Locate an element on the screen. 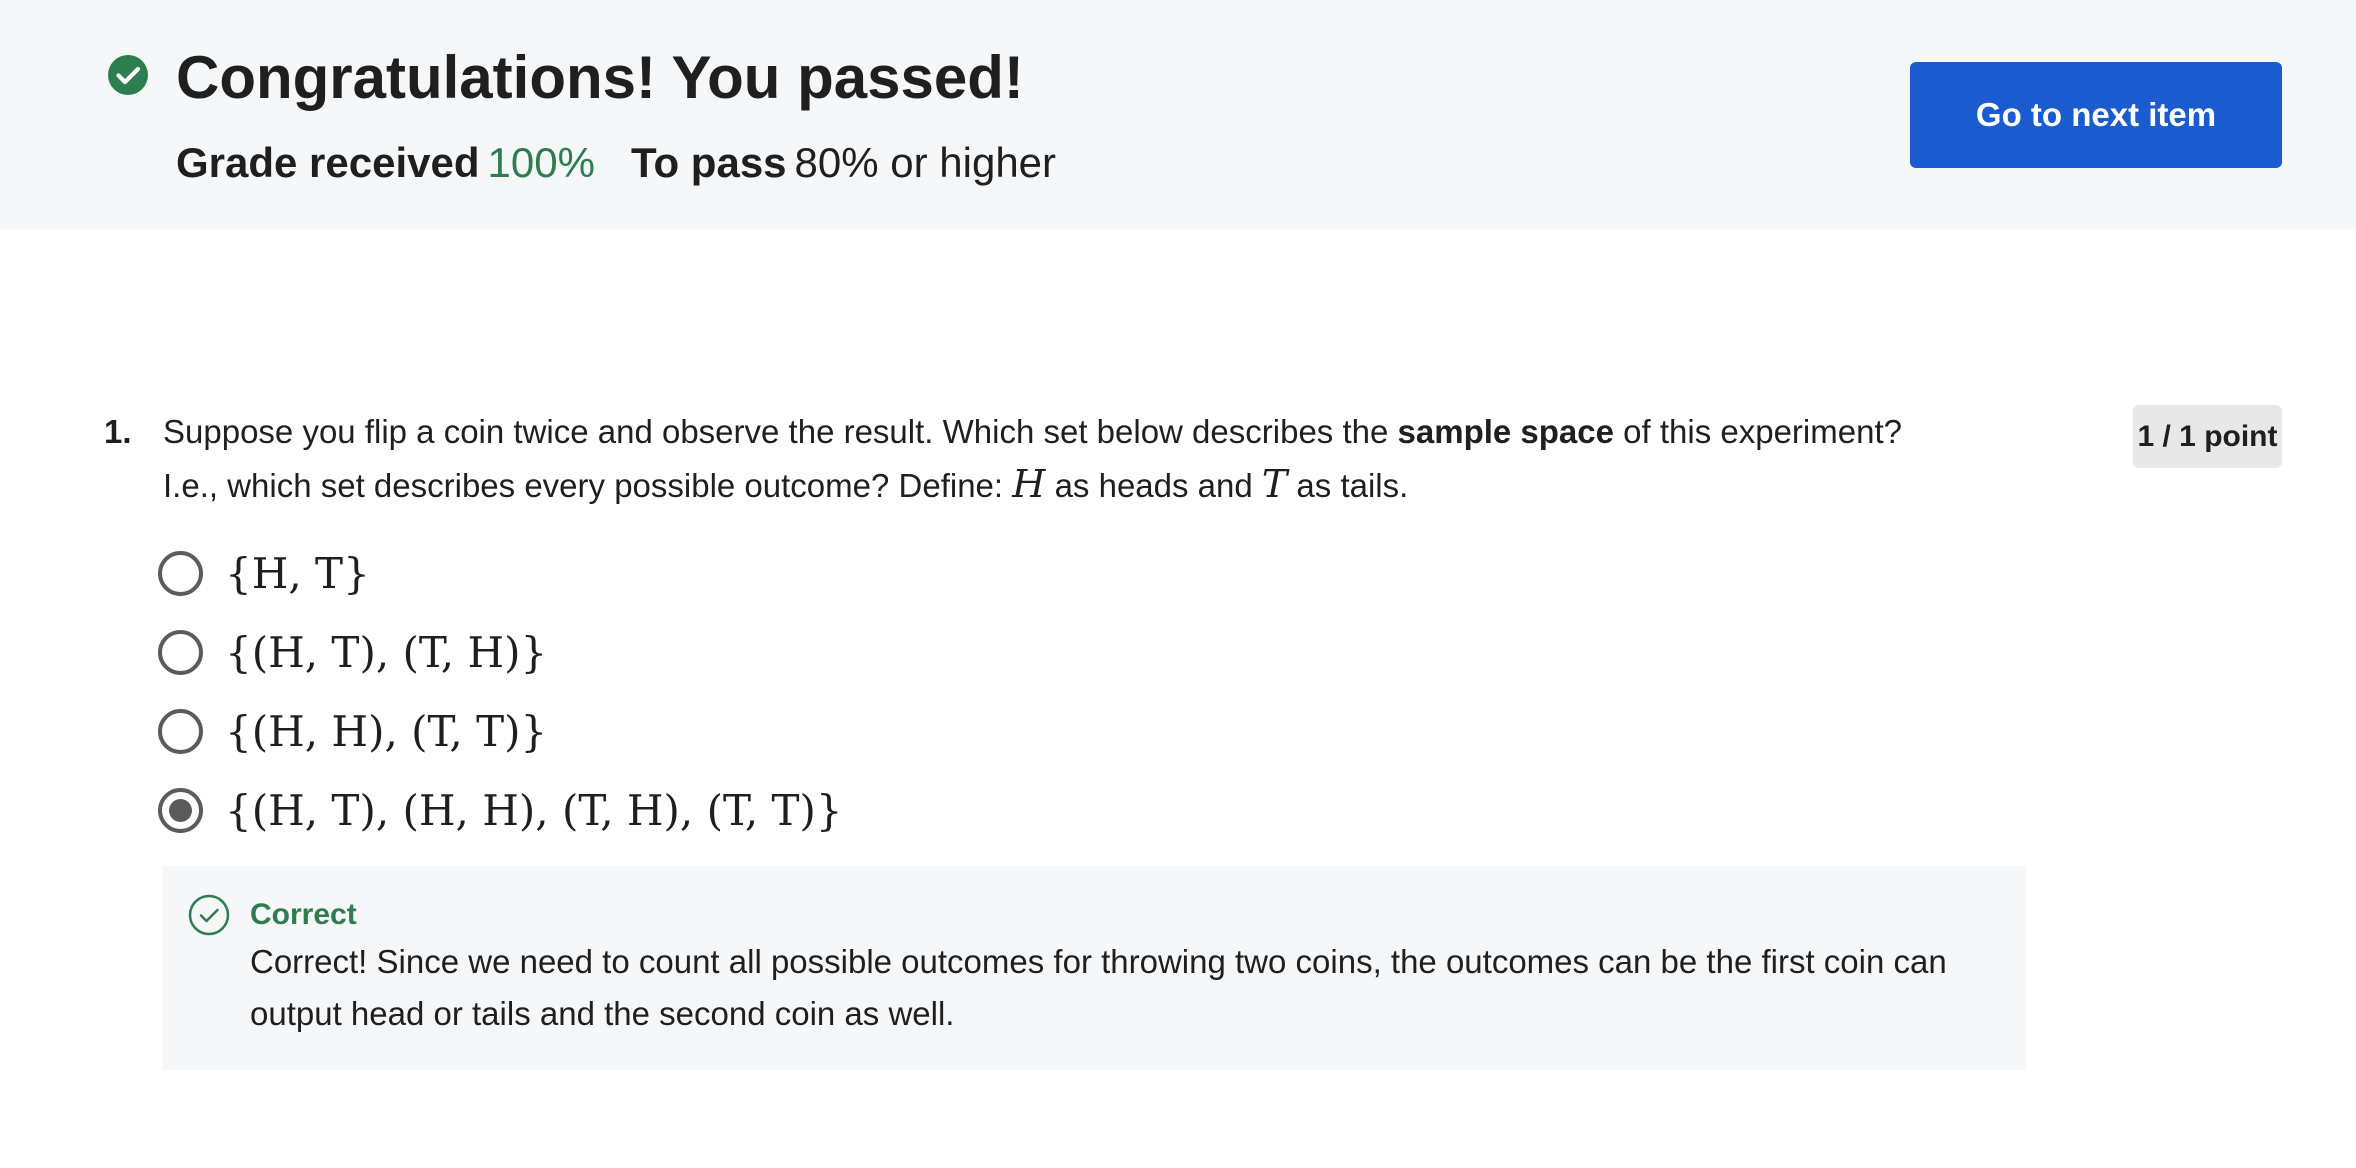 The width and height of the screenshot is (2356, 1168). math-var-t: T is located at coordinates (1274, 484).